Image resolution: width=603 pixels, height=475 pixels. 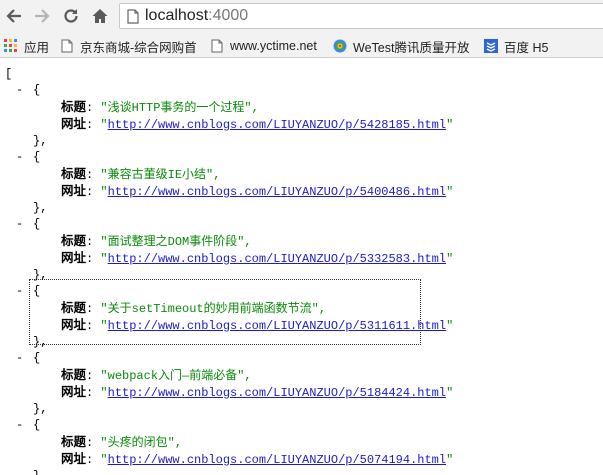 What do you see at coordinates (176, 376) in the screenshot?
I see `title-value: "webpack入门—前端必备",` at bounding box center [176, 376].